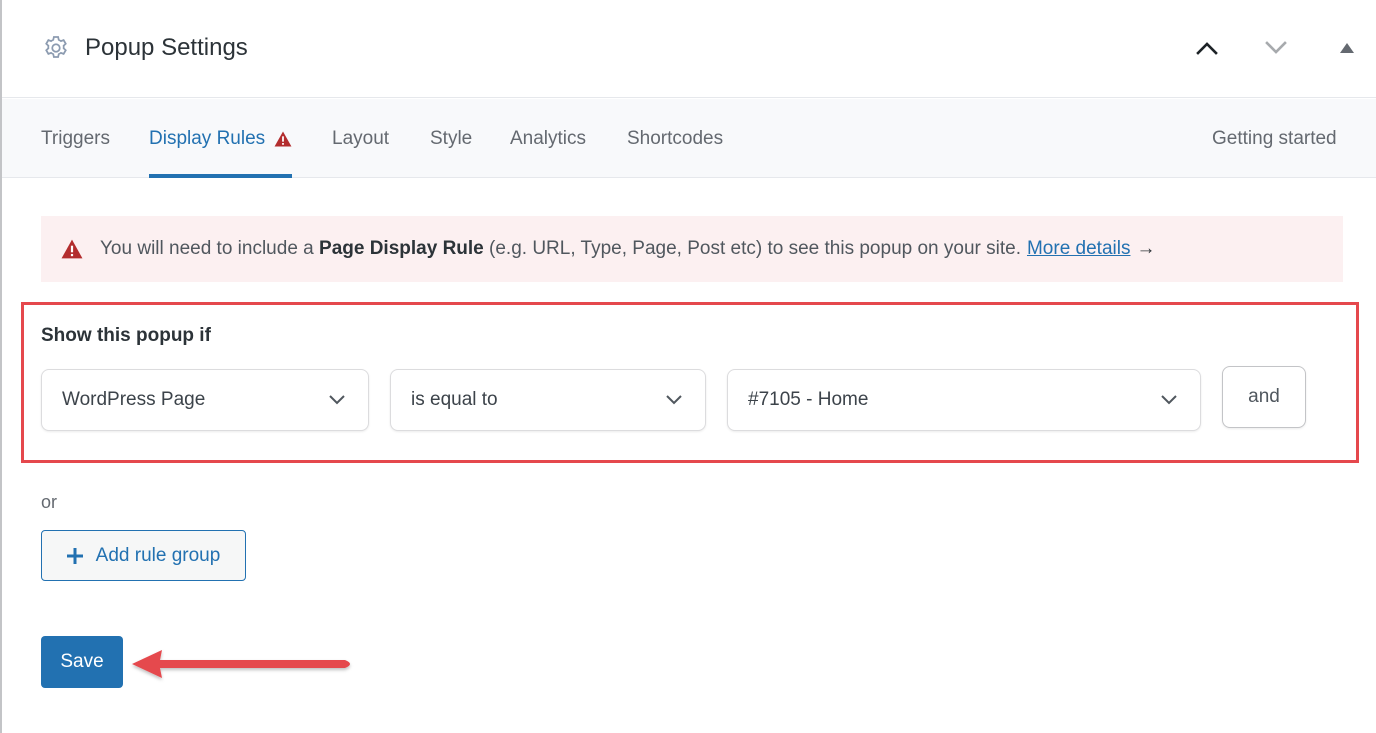 The width and height of the screenshot is (1376, 733). I want to click on annotation-arrow-icon, so click(241, 664).